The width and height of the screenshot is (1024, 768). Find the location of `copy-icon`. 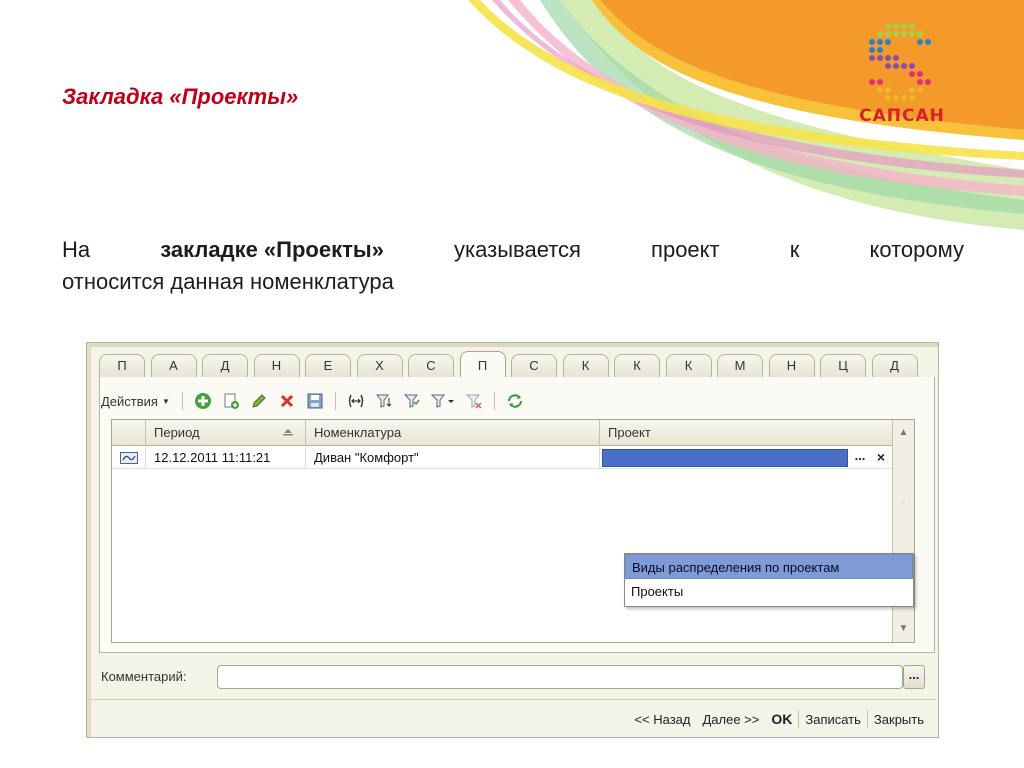

copy-icon is located at coordinates (231, 401).